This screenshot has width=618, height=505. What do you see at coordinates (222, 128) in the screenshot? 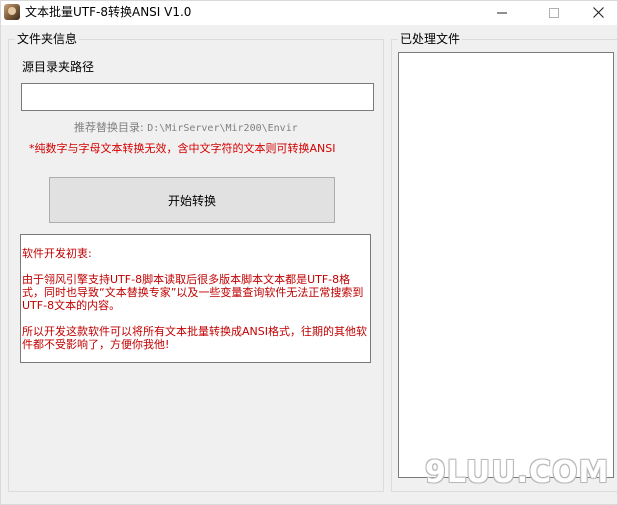
I see `recommended-path-value: D:\MirServer\Mir200\Envir` at bounding box center [222, 128].